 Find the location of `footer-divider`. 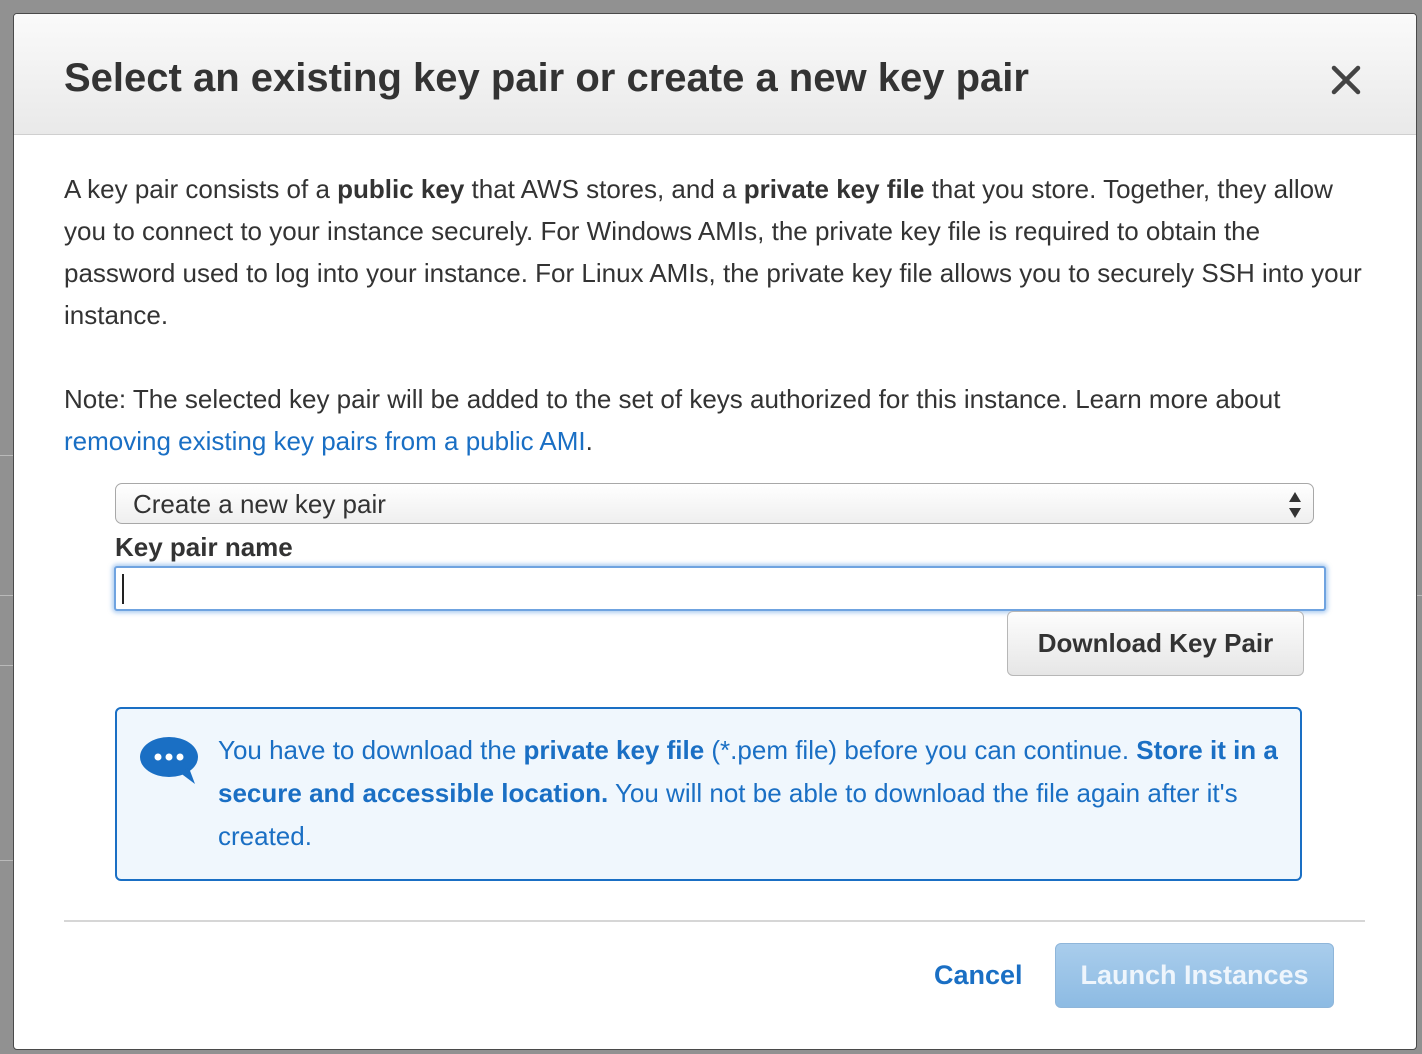

footer-divider is located at coordinates (714, 921).